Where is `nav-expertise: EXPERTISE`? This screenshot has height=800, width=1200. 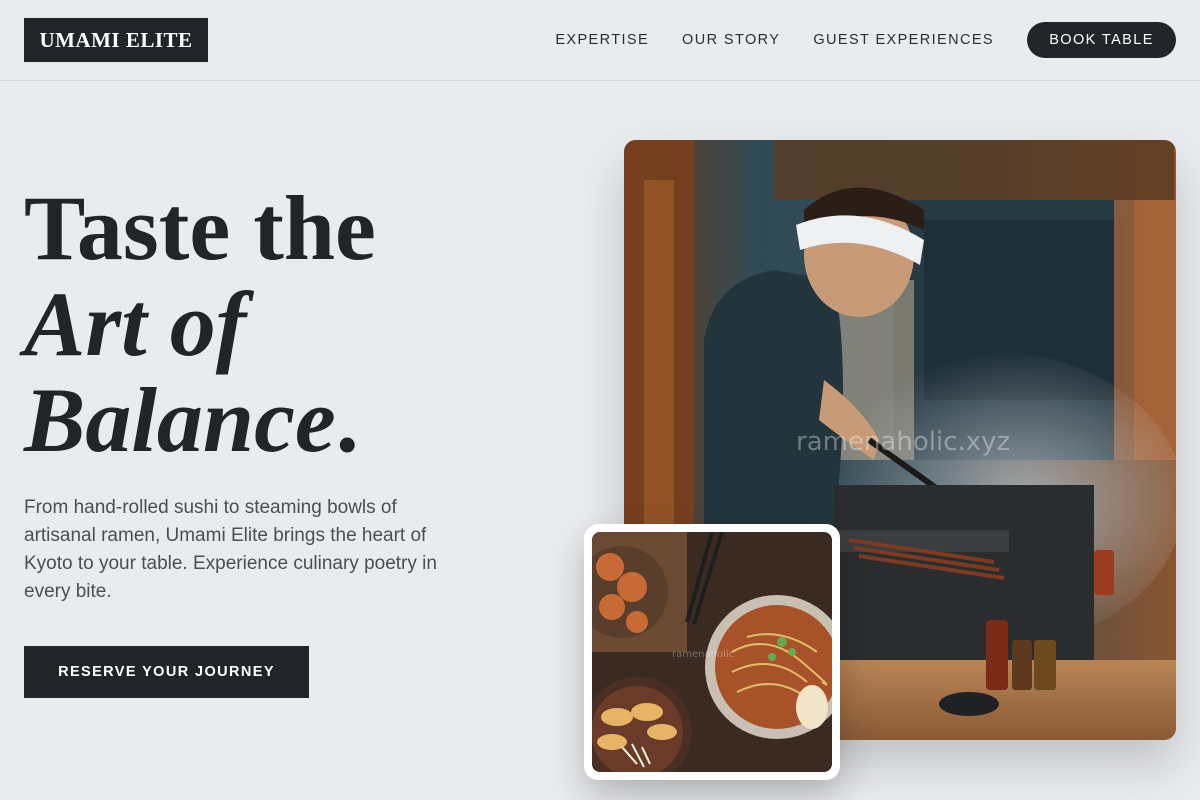 nav-expertise: EXPERTISE is located at coordinates (602, 40).